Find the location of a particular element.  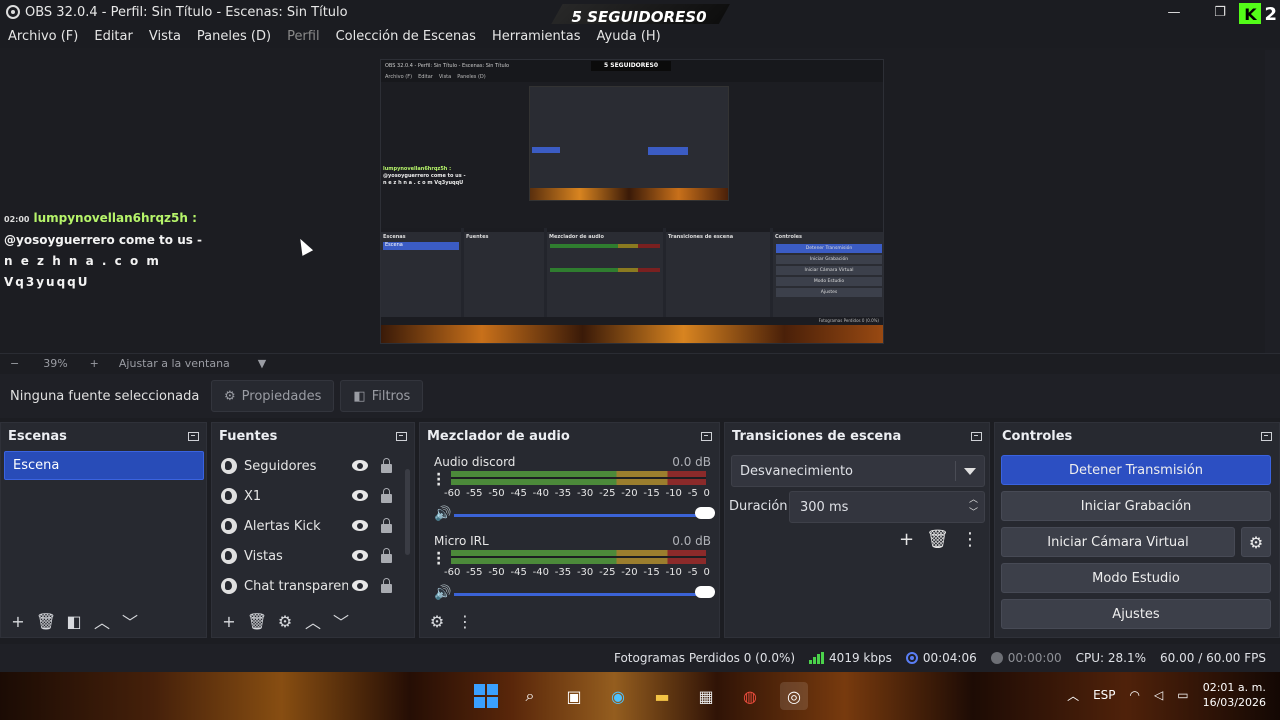

filter-icon: ◧ is located at coordinates (74, 621).